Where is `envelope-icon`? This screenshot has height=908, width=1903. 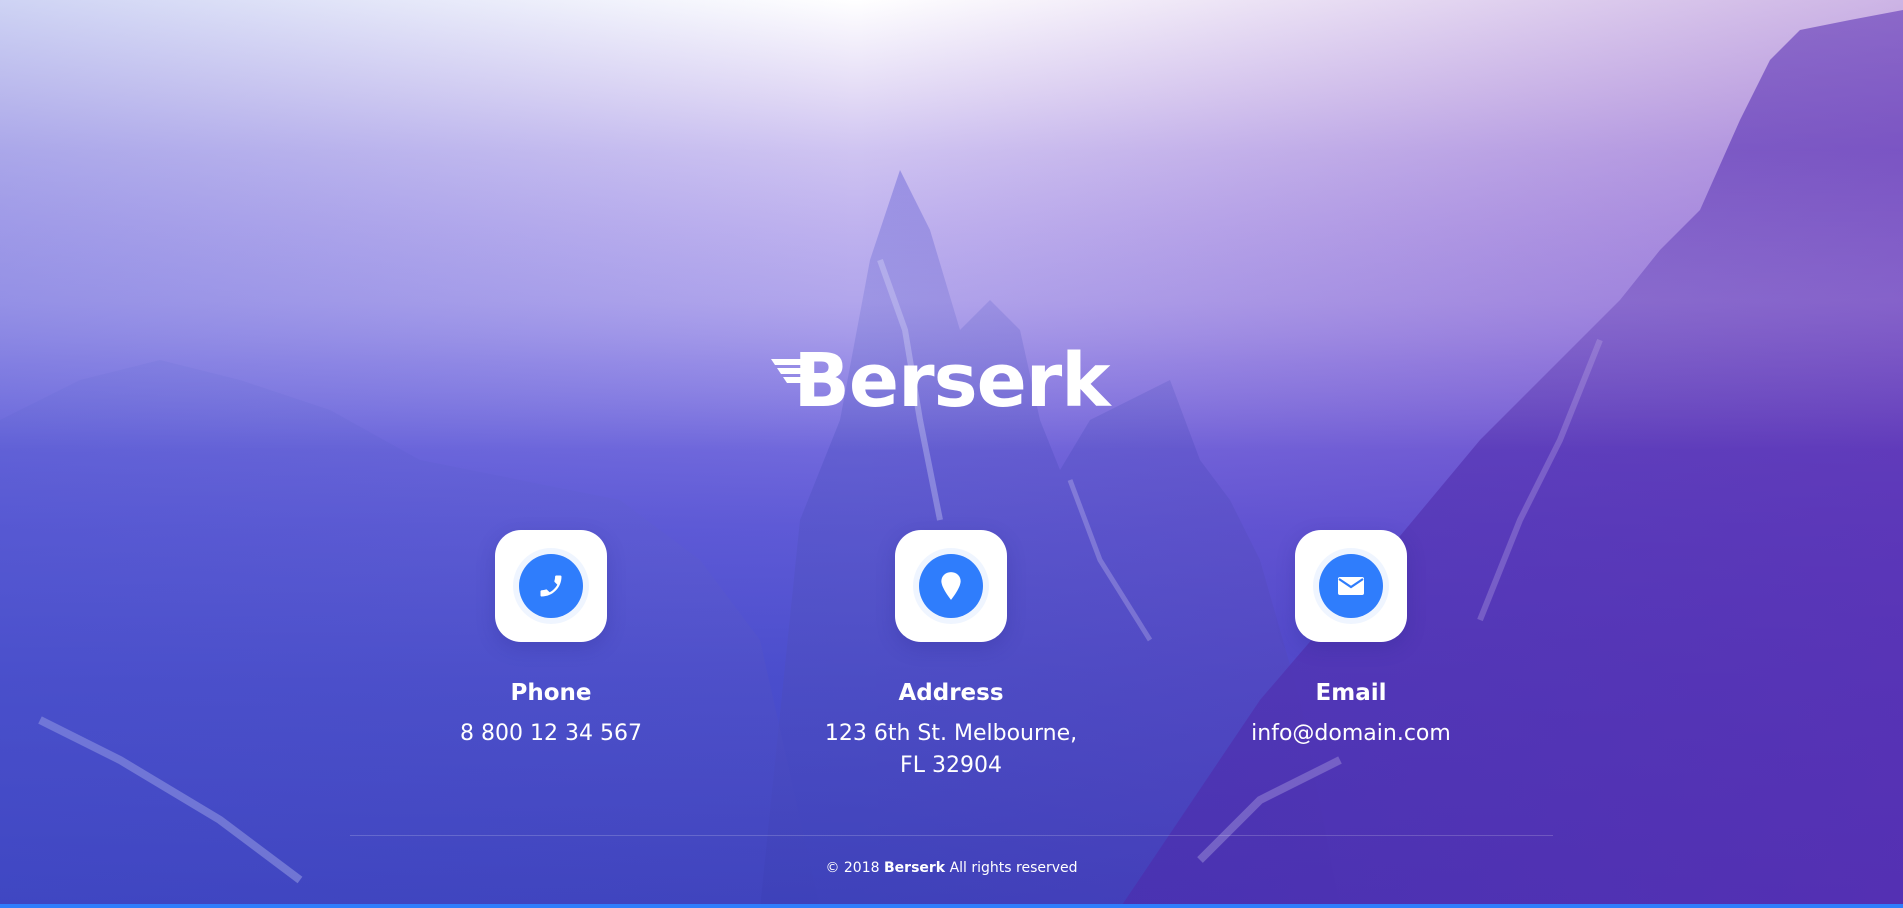
envelope-icon is located at coordinates (1351, 586).